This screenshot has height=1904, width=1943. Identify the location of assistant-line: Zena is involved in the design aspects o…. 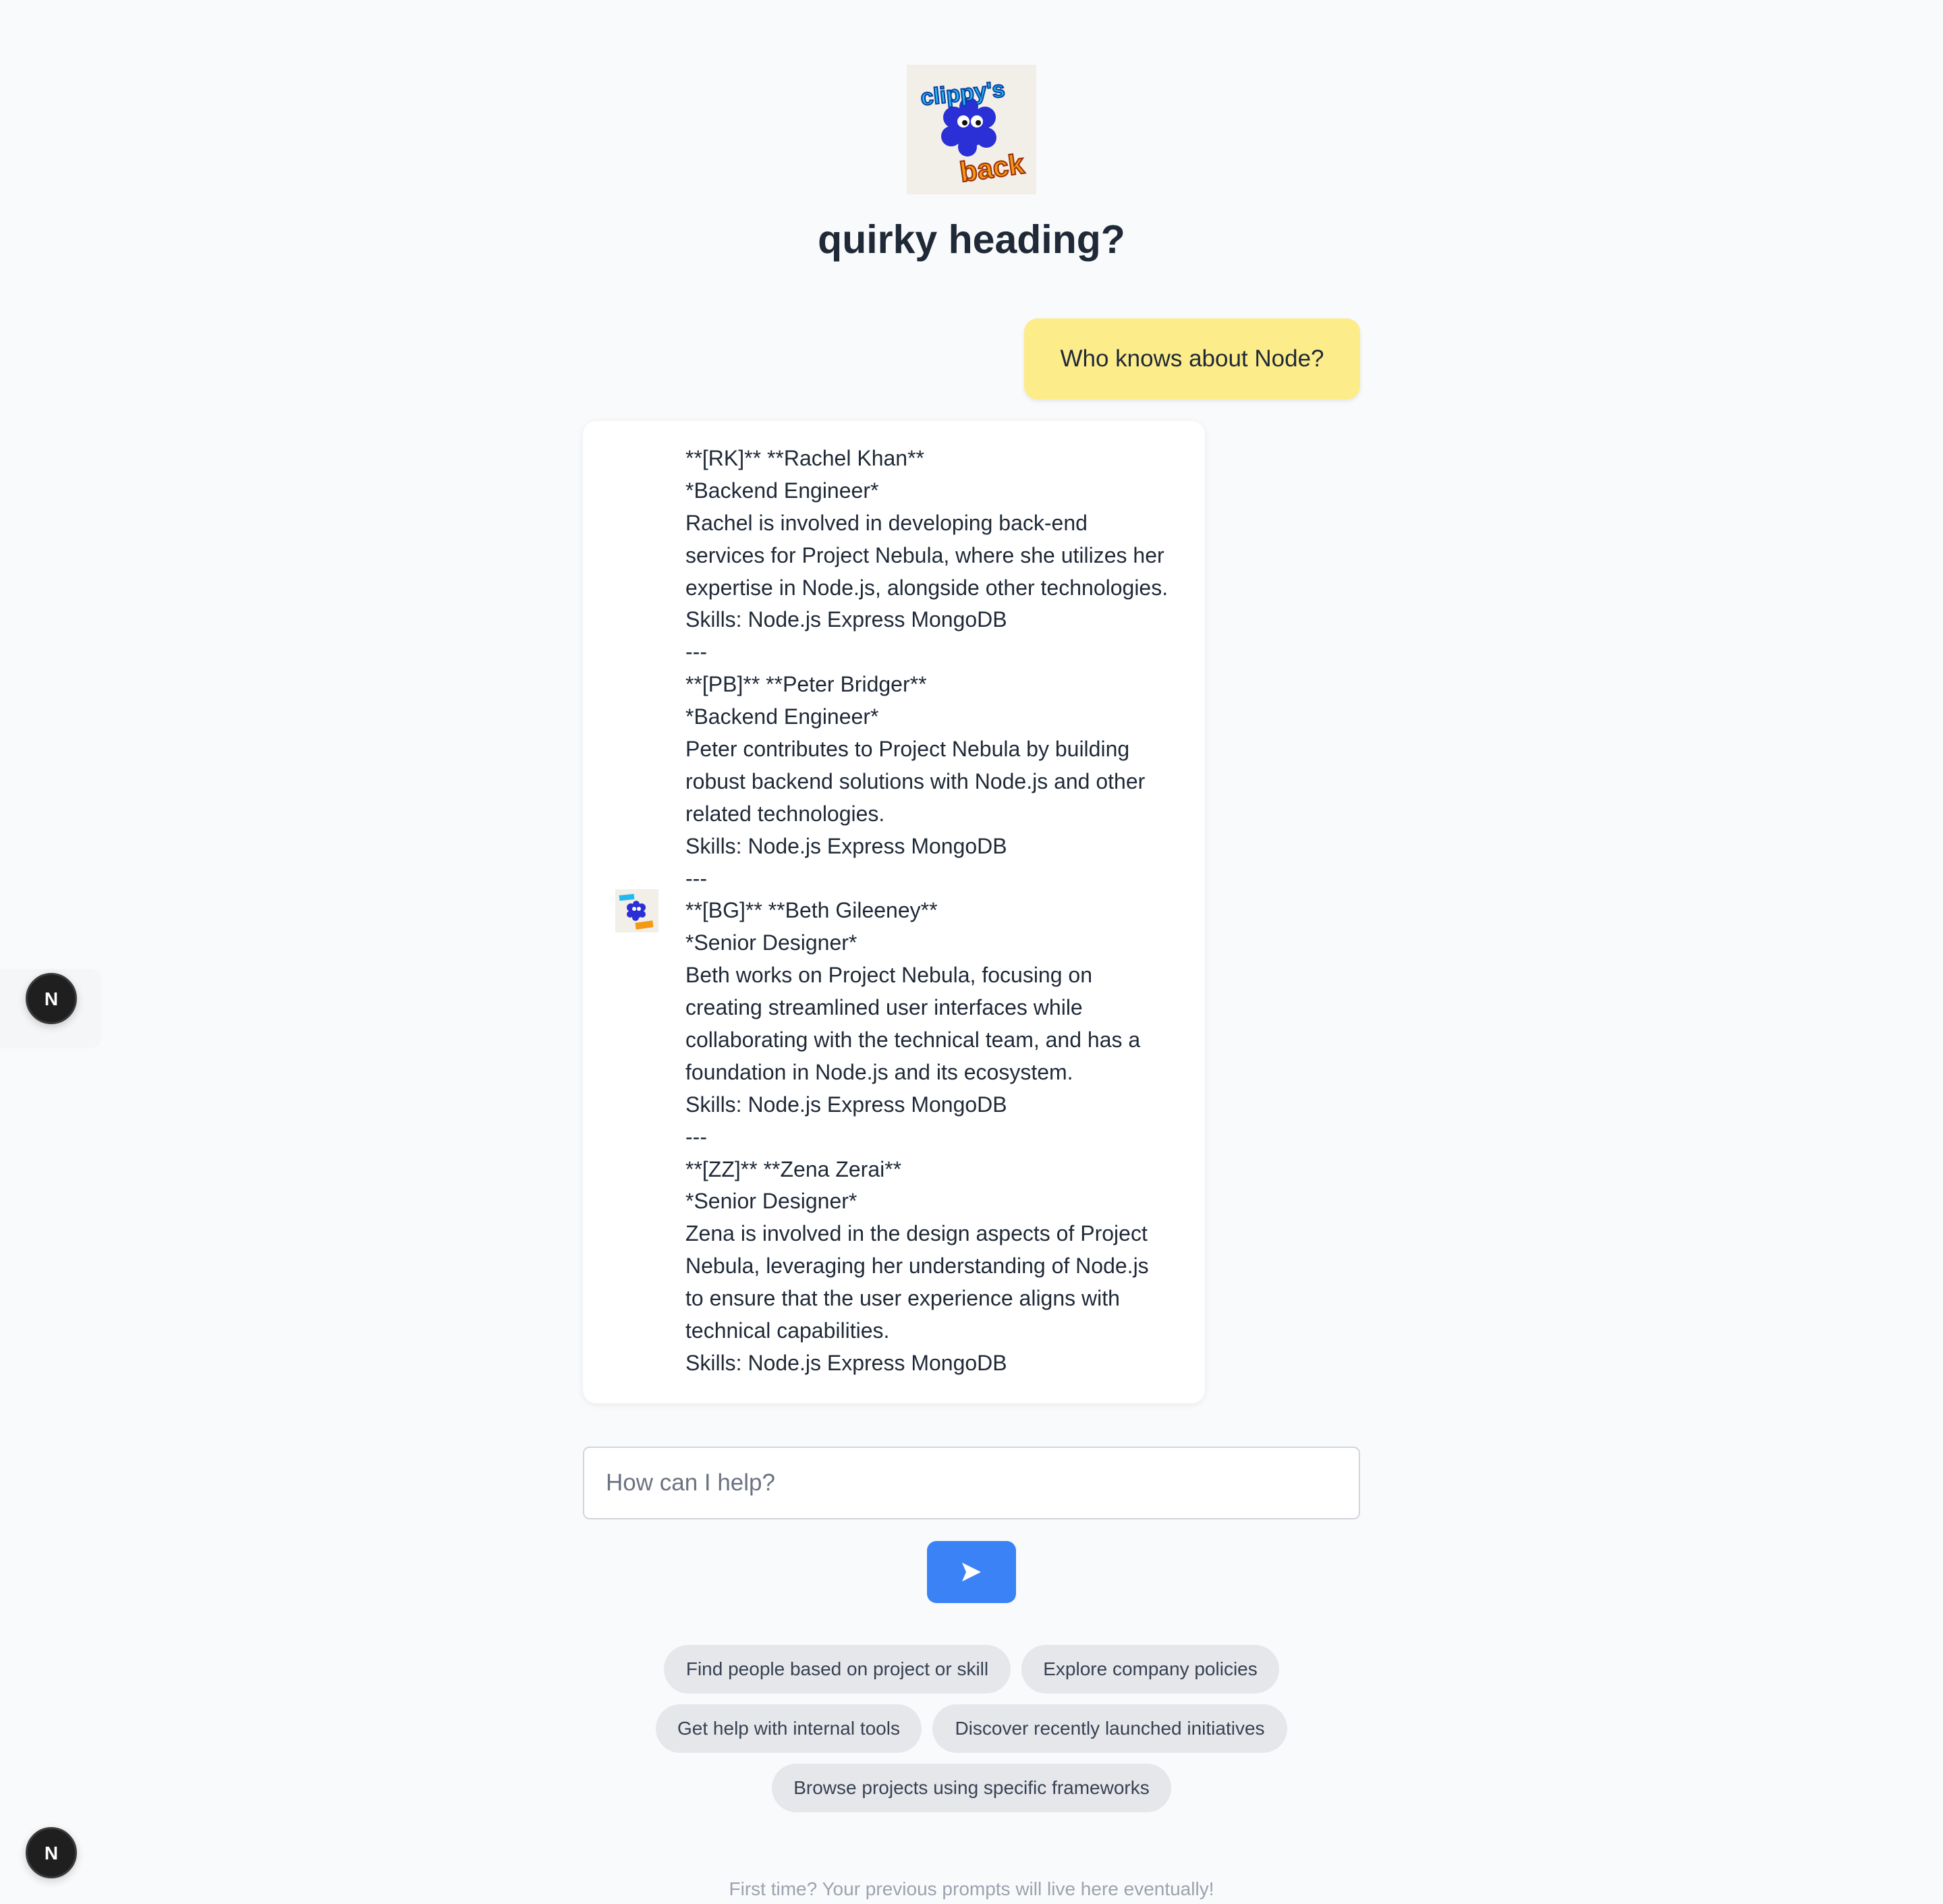
(916, 1233).